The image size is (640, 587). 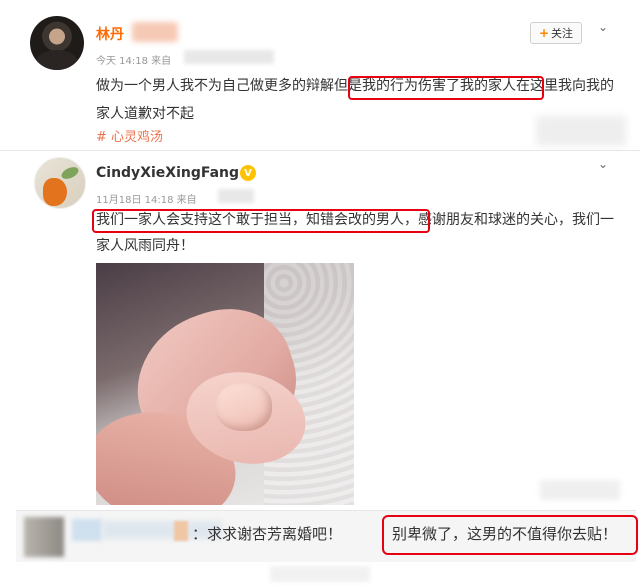 I want to click on post-timestamp: 11月18日 14:18 来自, so click(x=146, y=200).